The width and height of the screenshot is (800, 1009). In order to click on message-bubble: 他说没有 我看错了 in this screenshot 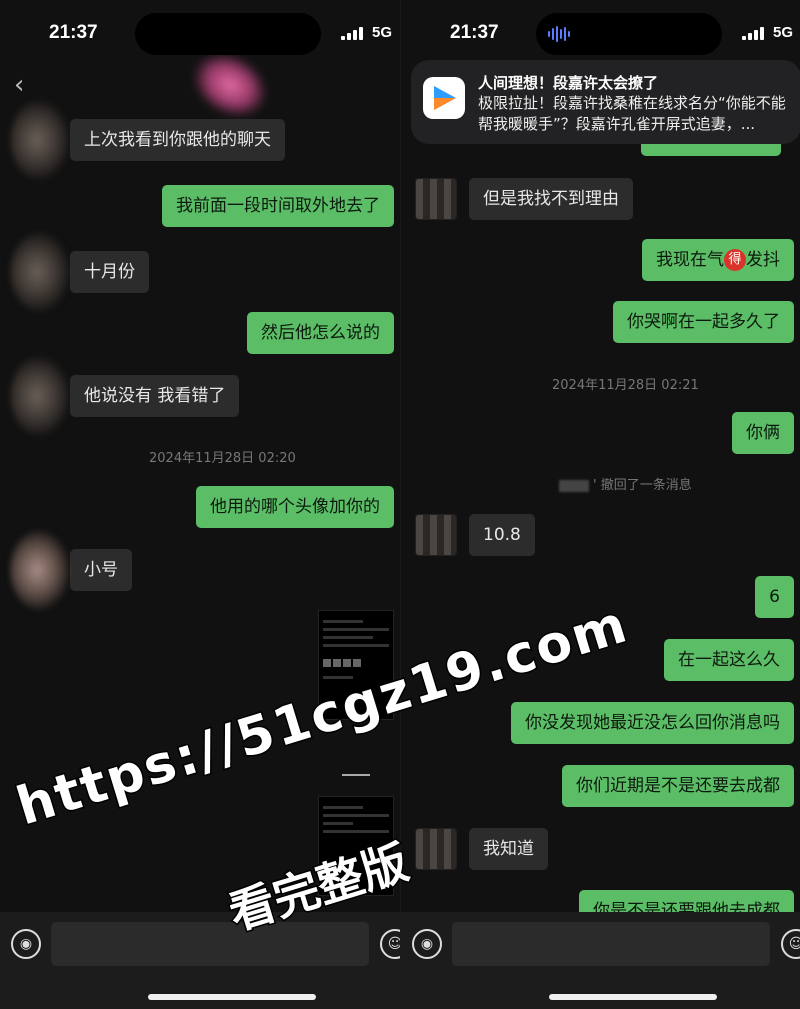, I will do `click(155, 396)`.